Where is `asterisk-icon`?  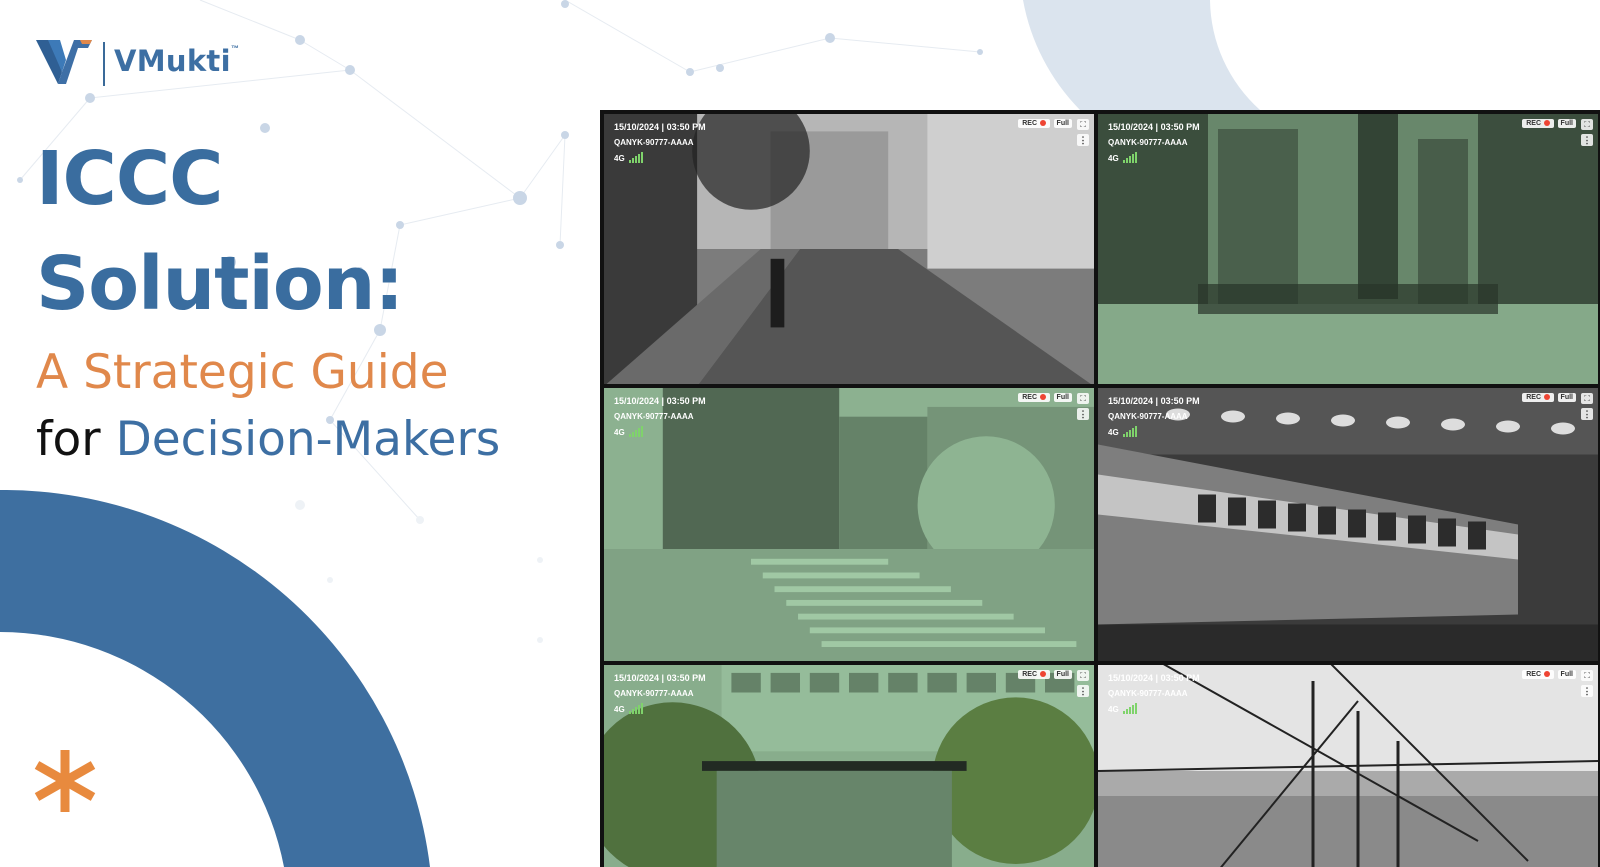
asterisk-icon is located at coordinates (65, 781).